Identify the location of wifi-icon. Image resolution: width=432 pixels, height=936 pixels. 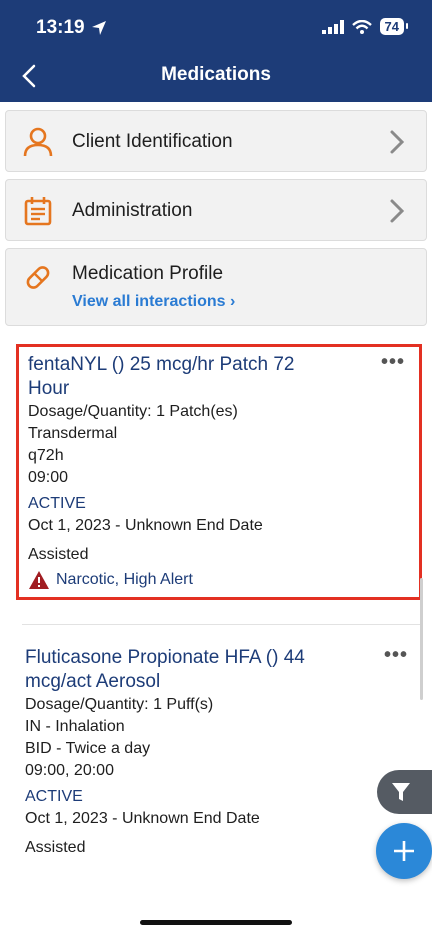
(361, 26).